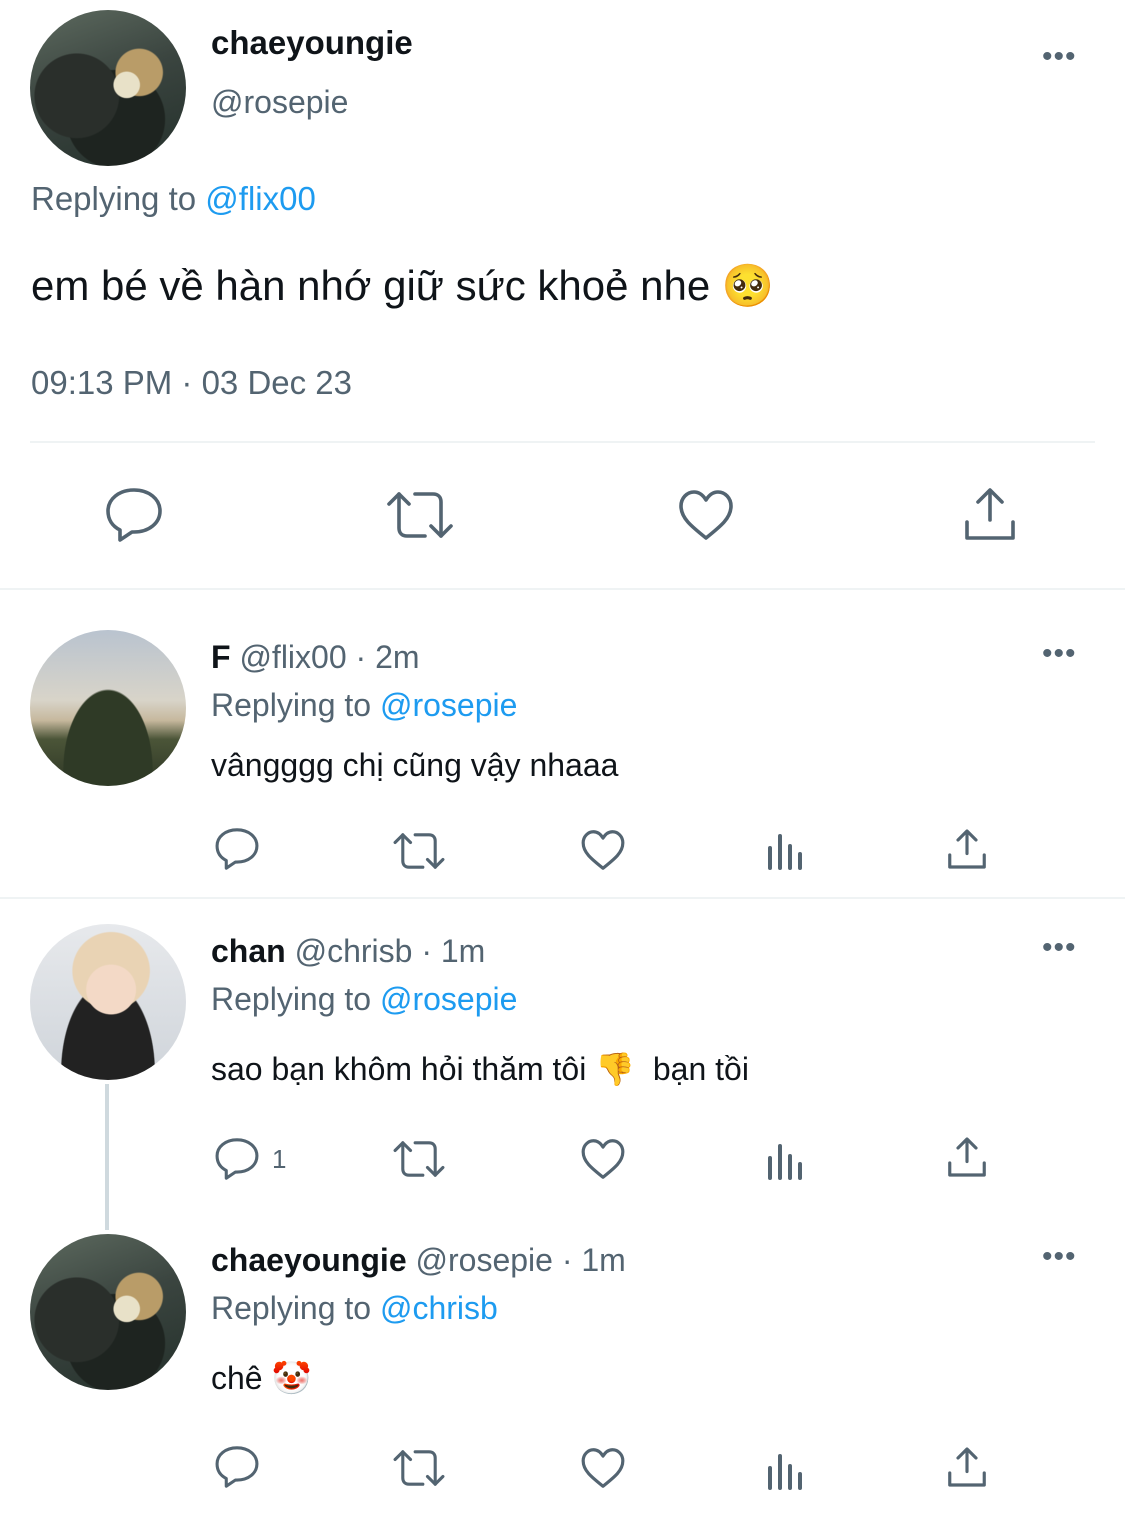 The height and width of the screenshot is (1516, 1125). Describe the element at coordinates (107, 1157) in the screenshot. I see `thread-line` at that location.